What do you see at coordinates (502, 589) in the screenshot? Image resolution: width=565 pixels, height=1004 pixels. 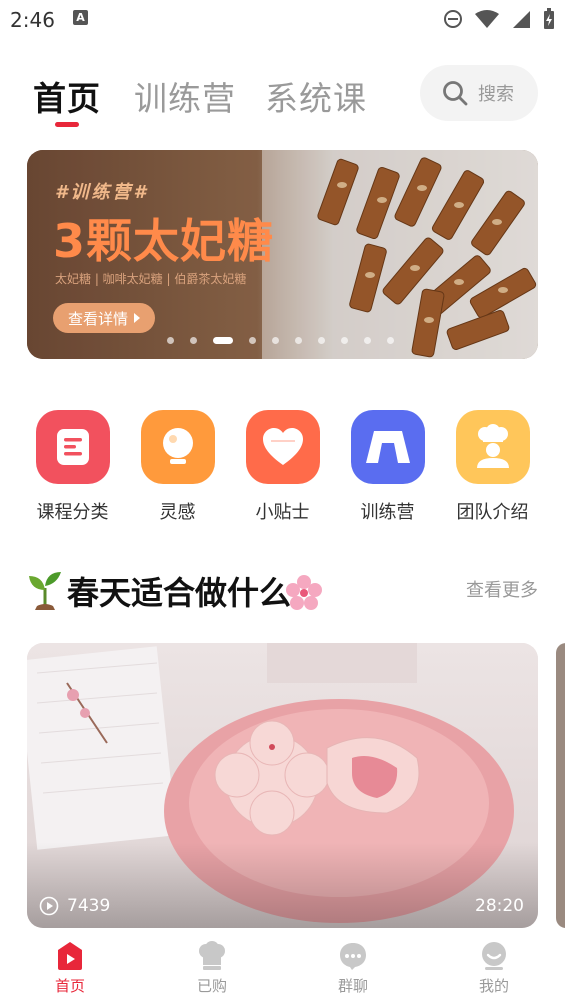 I see `see-more-link: 查看更多` at bounding box center [502, 589].